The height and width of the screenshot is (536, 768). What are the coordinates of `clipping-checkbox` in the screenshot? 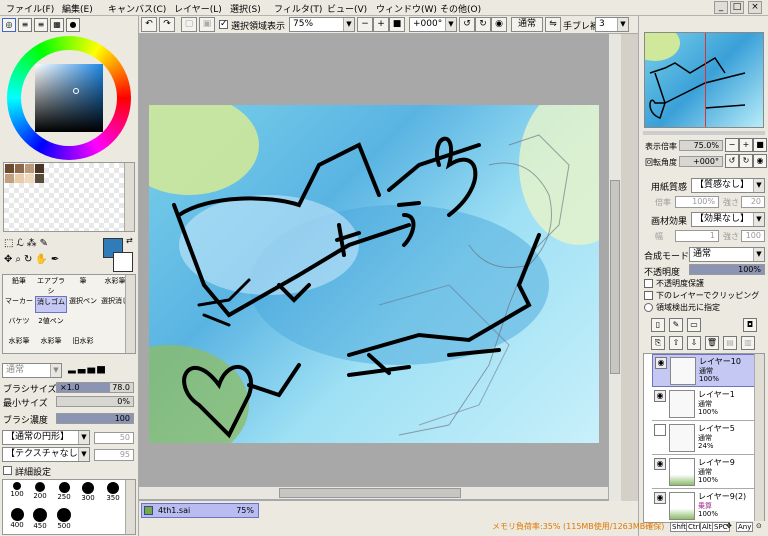 It's located at (648, 295).